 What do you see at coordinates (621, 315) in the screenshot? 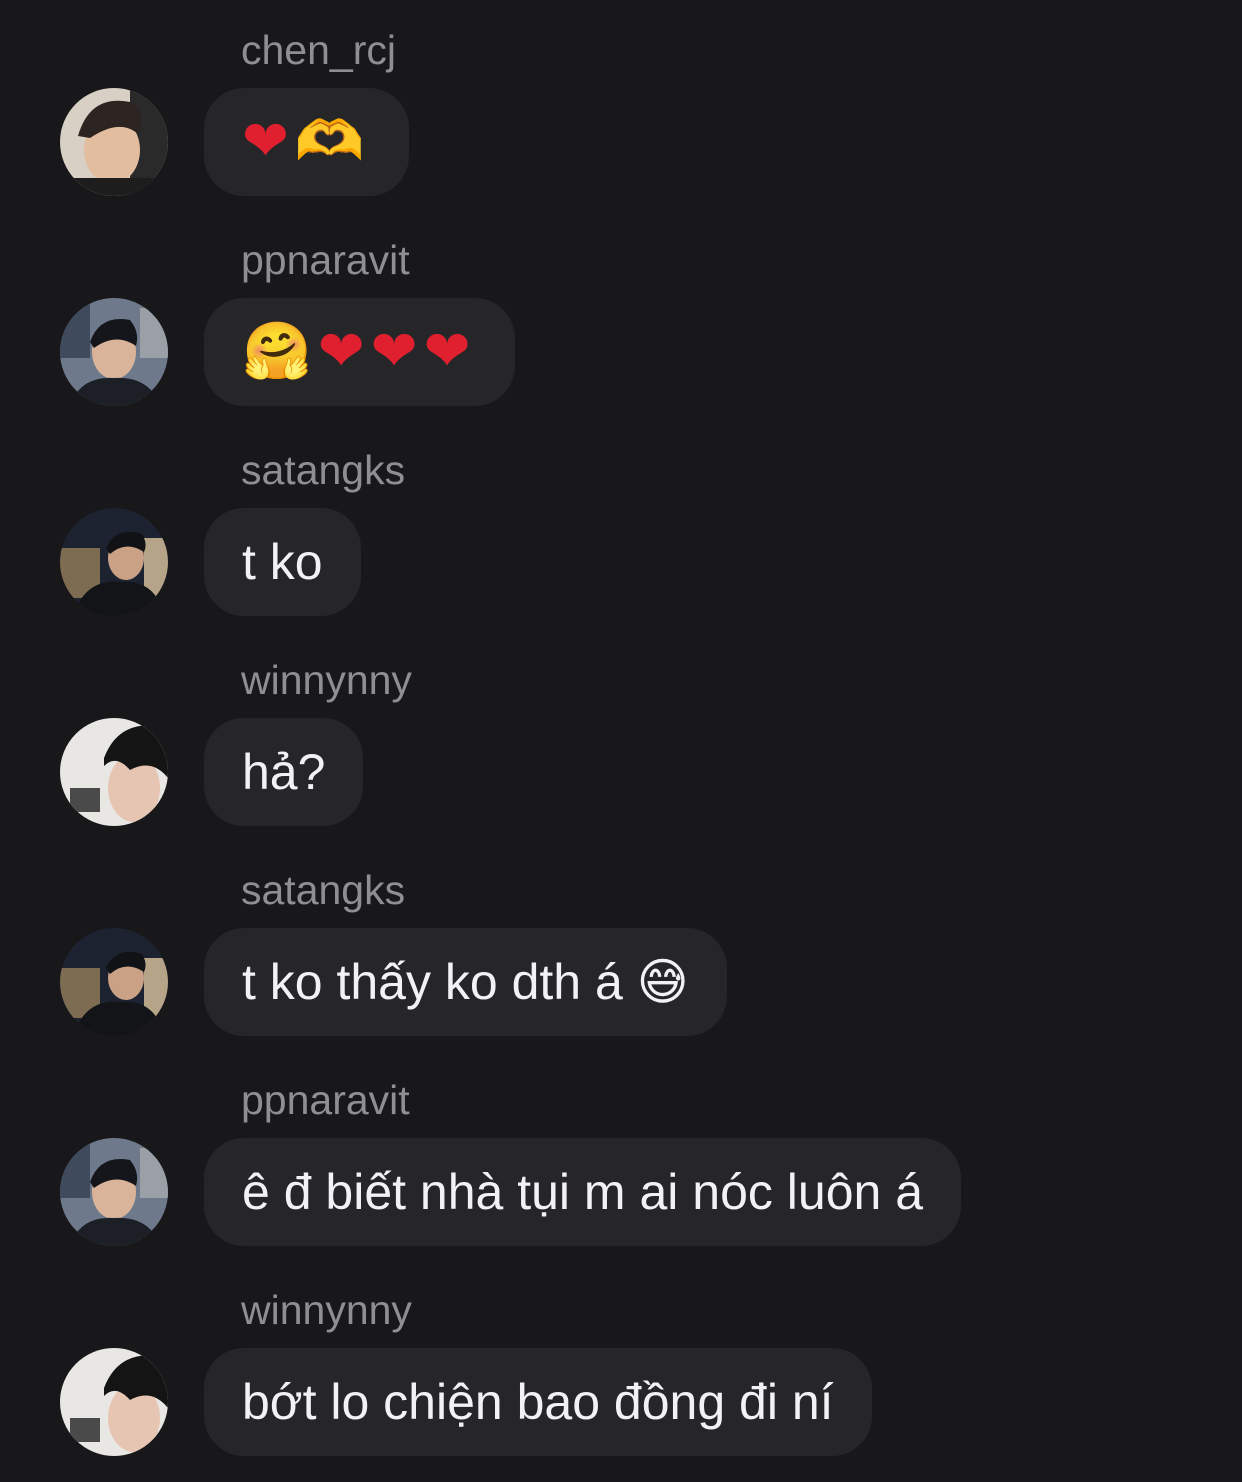
I see `message-group: ppnaravit 🤗❤❤❤` at bounding box center [621, 315].